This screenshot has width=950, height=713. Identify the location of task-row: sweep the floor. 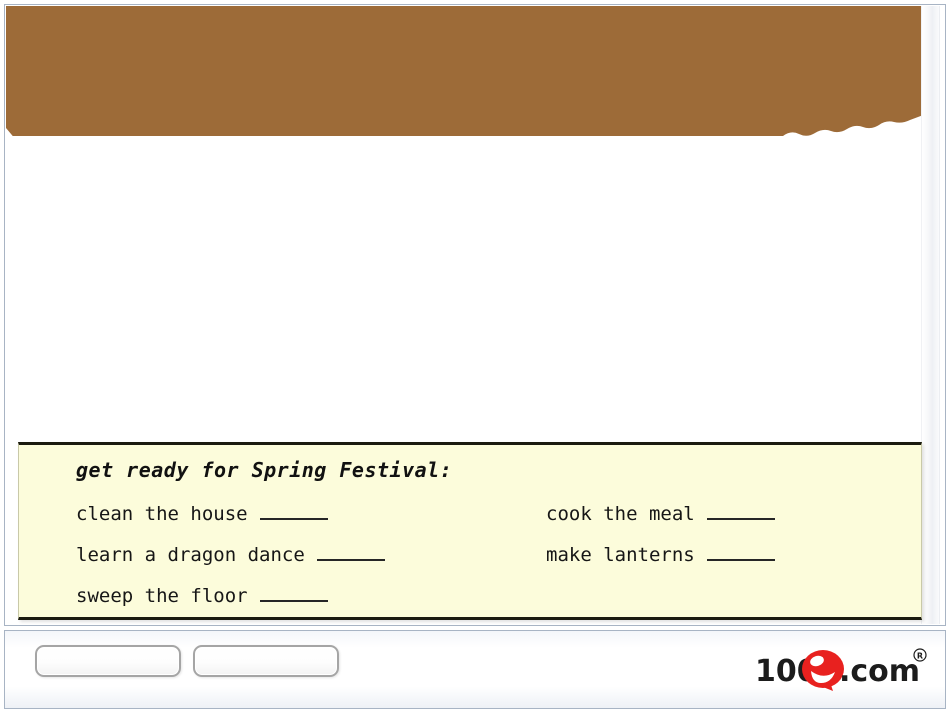
(470, 595).